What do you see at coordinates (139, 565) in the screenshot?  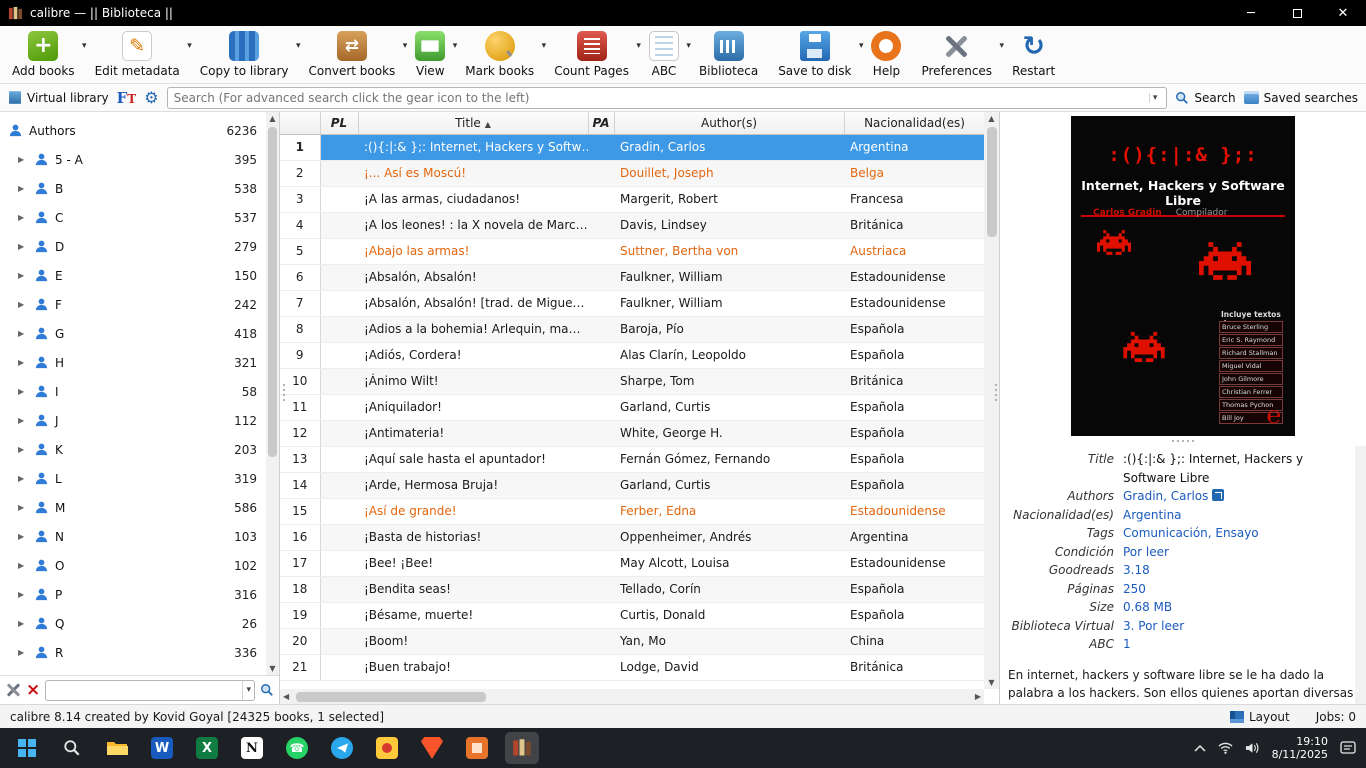 I see `sidebar-item-o: ▶ O 102` at bounding box center [139, 565].